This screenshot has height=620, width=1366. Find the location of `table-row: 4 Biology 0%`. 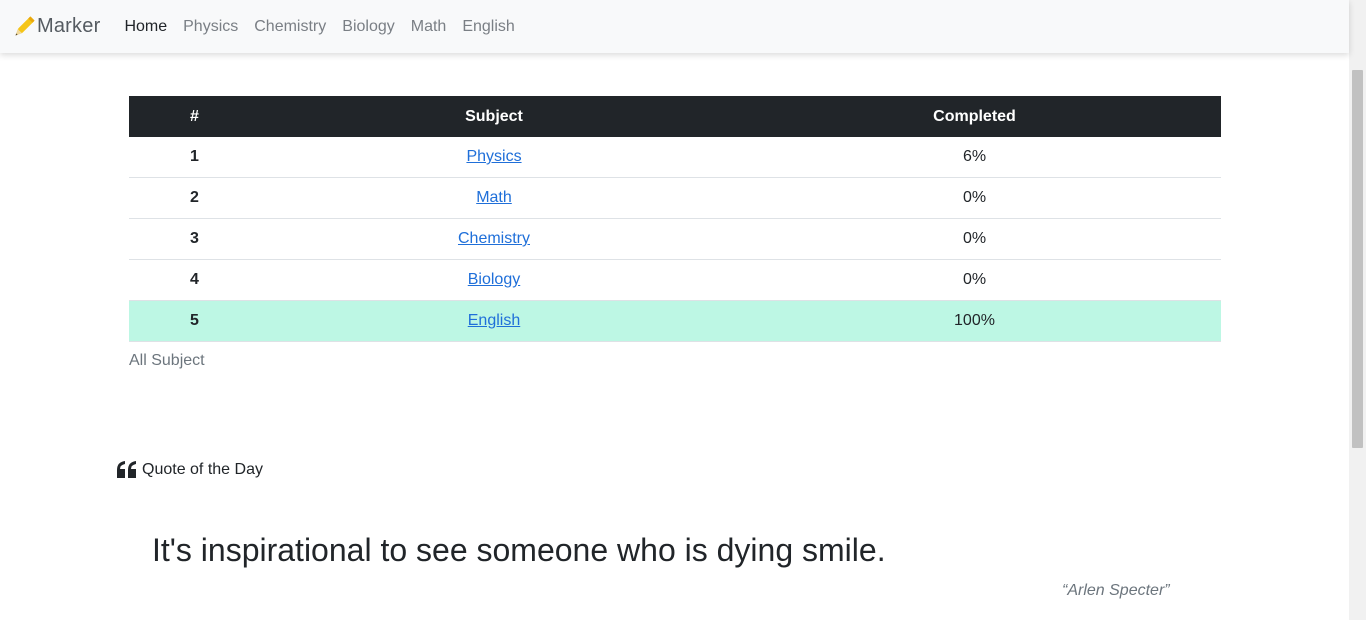

table-row: 4 Biology 0% is located at coordinates (675, 280).